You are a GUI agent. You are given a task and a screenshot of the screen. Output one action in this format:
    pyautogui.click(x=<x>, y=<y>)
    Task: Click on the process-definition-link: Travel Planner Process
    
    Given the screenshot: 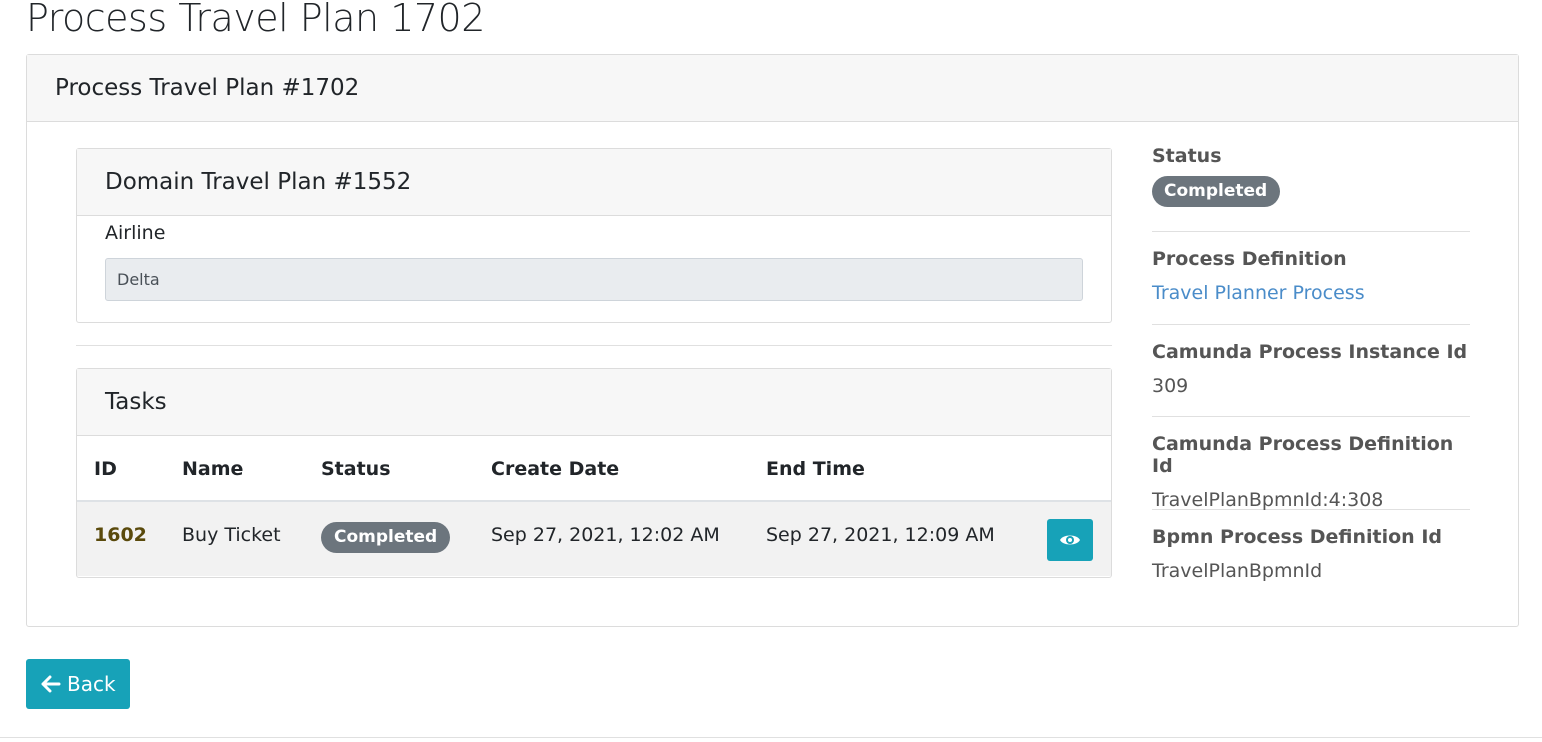 What is the action you would take?
    pyautogui.click(x=1311, y=293)
    